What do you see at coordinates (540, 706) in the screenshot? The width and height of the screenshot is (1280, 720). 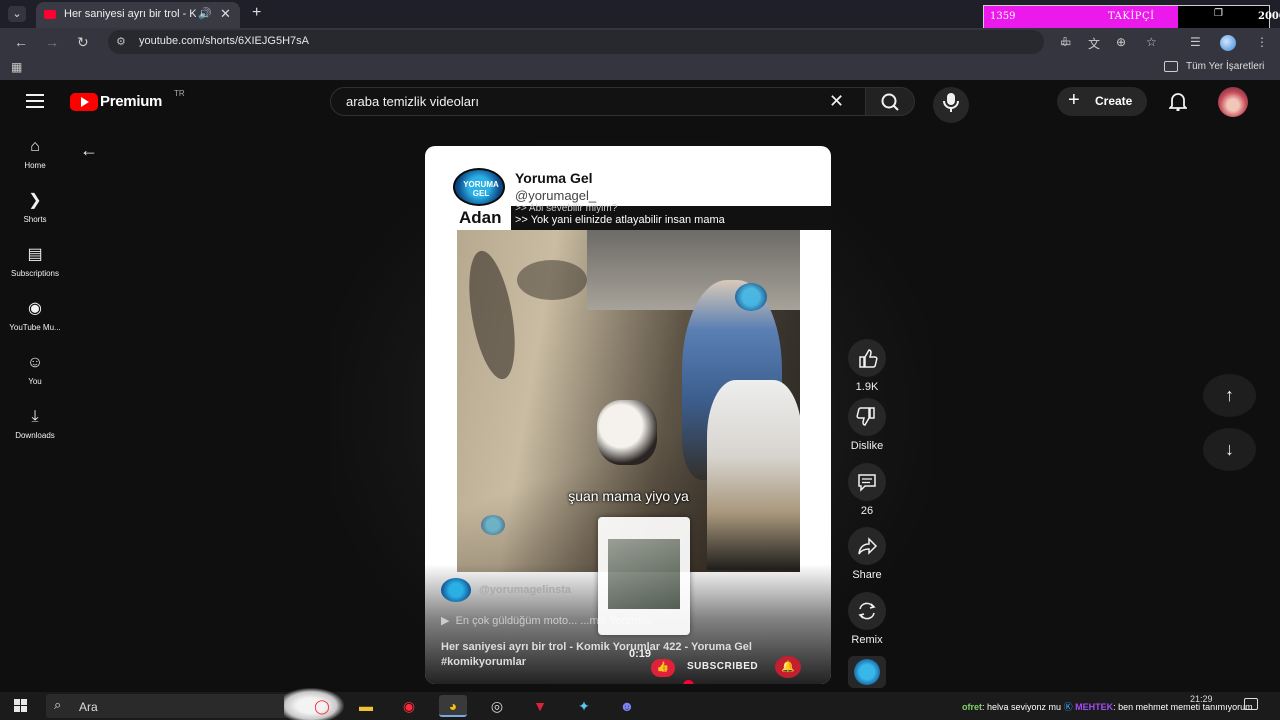 I see `capcut-icon: ▼` at bounding box center [540, 706].